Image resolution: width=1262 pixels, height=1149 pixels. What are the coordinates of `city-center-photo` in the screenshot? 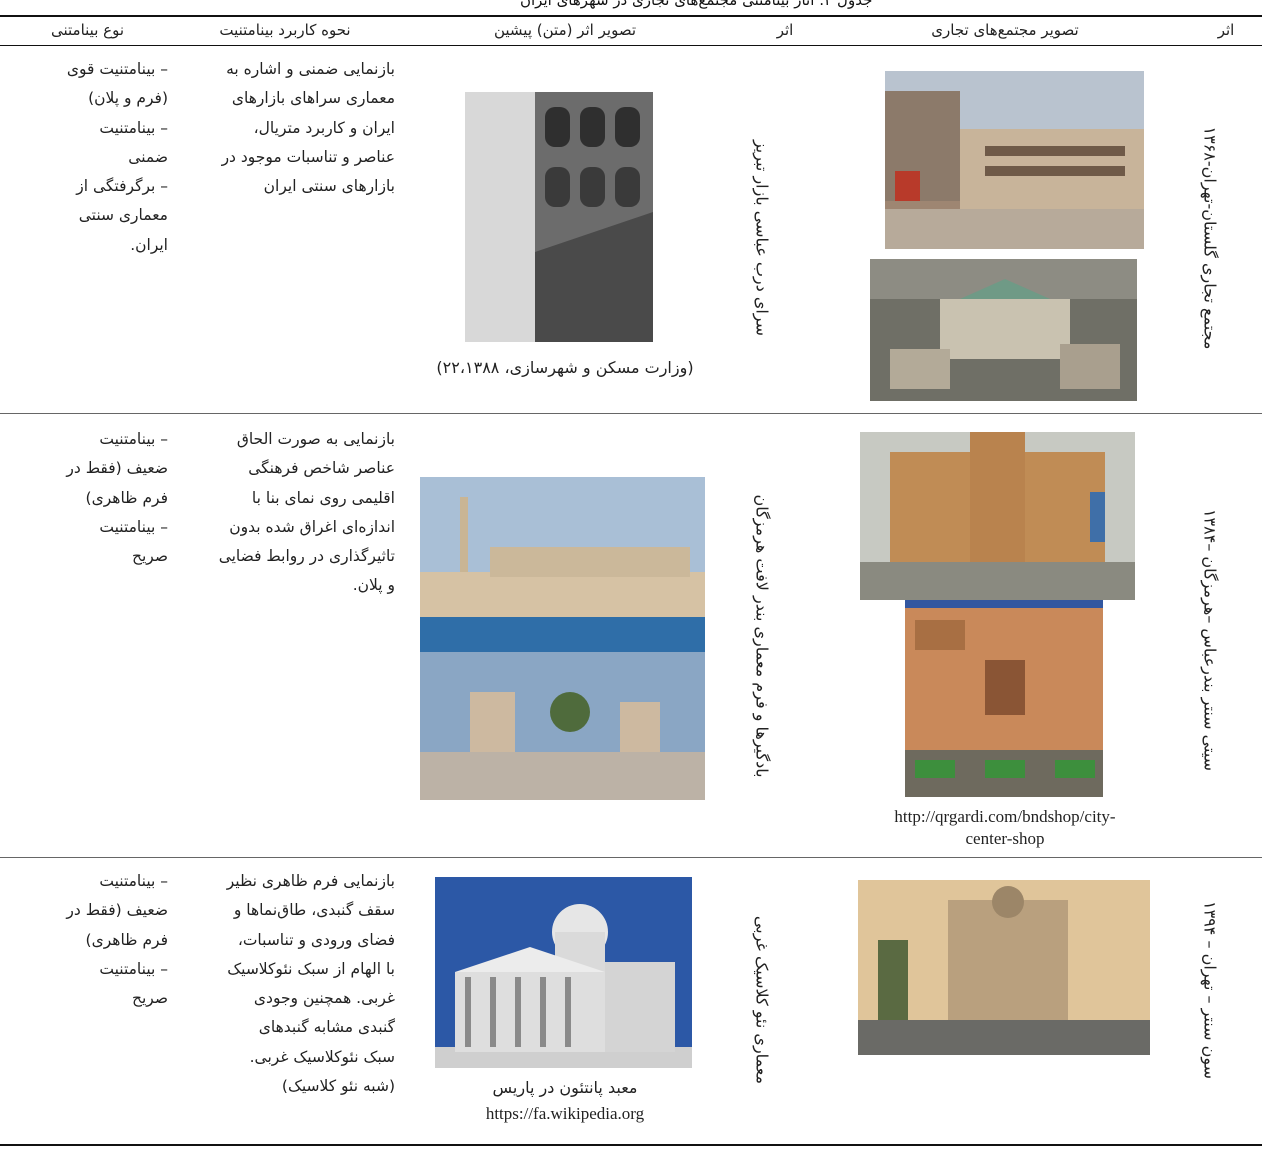 It's located at (997, 516).